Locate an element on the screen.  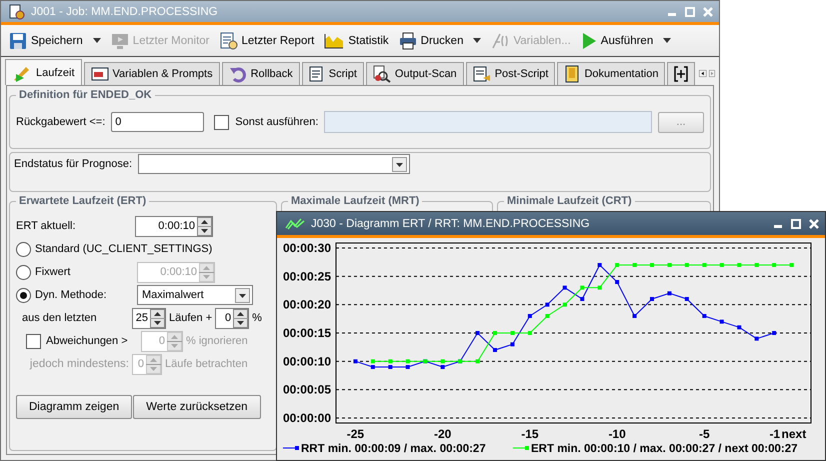
axis-label: 00:00:30 is located at coordinates (306, 248).